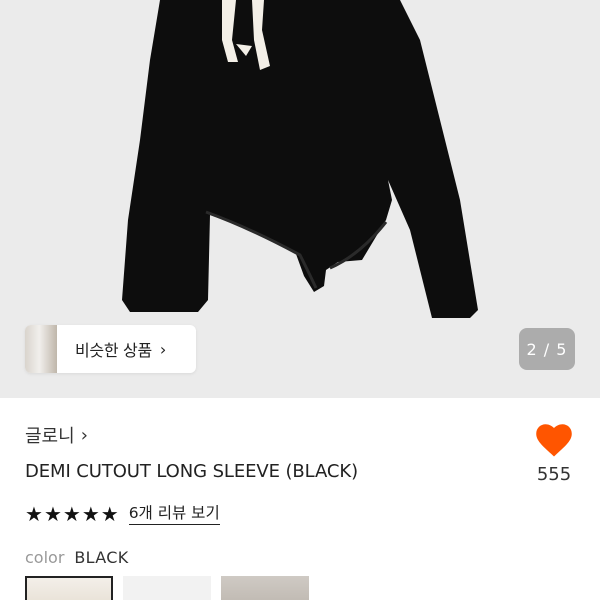 The height and width of the screenshot is (600, 600). What do you see at coordinates (45, 557) in the screenshot?
I see `color-label: color` at bounding box center [45, 557].